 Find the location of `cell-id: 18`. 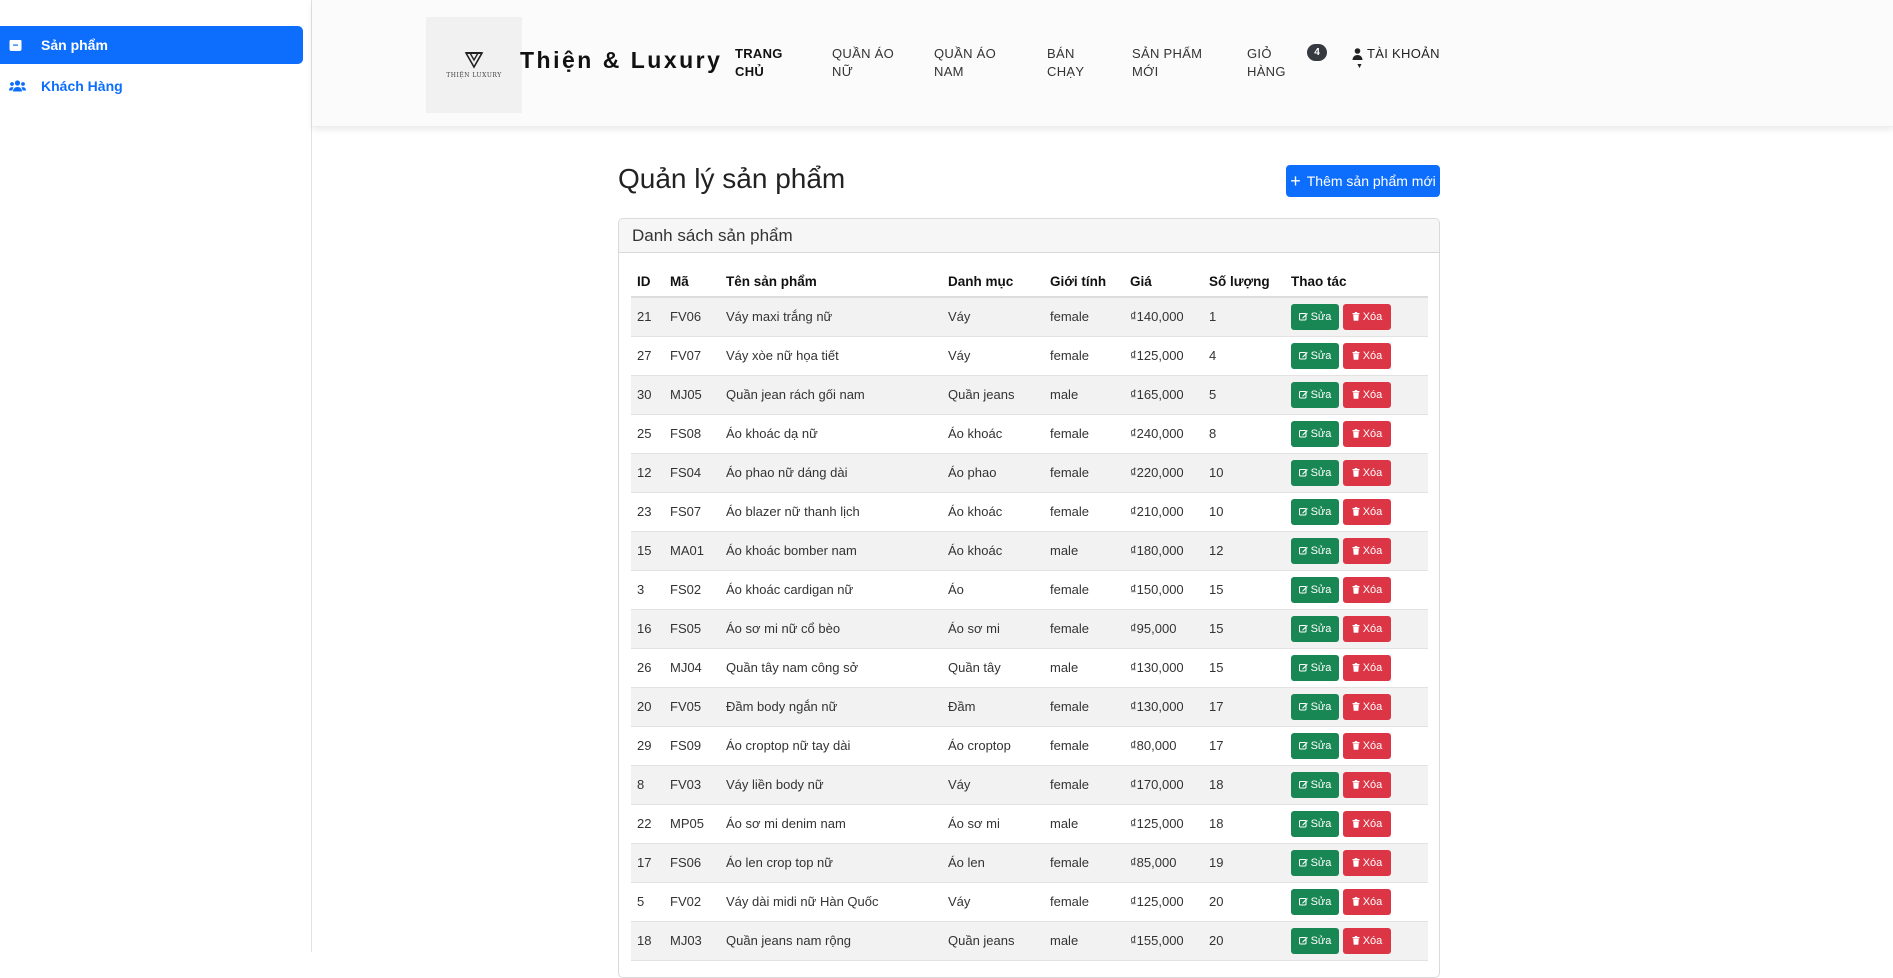

cell-id: 18 is located at coordinates (647, 941).